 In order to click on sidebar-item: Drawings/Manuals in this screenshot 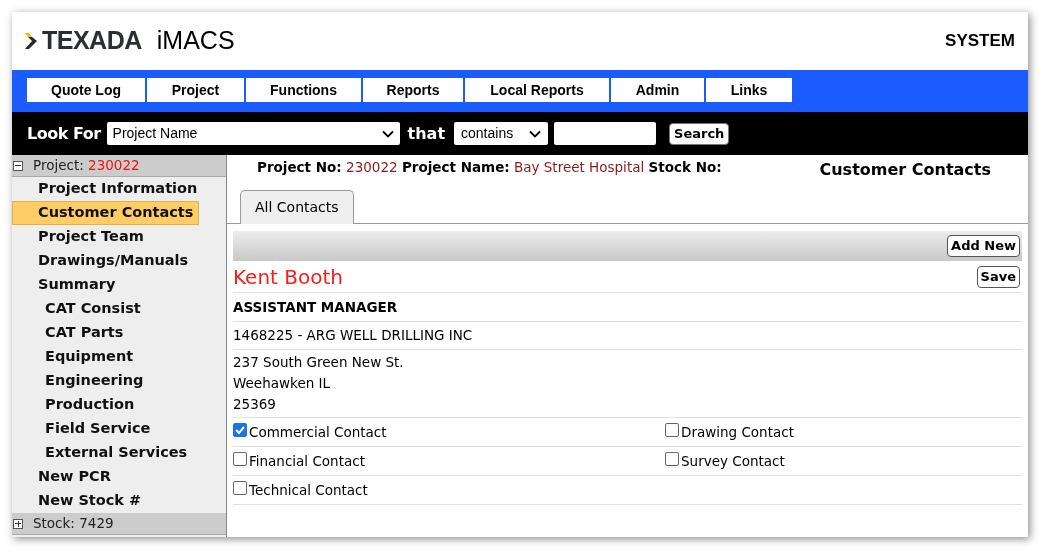, I will do `click(105, 261)`.